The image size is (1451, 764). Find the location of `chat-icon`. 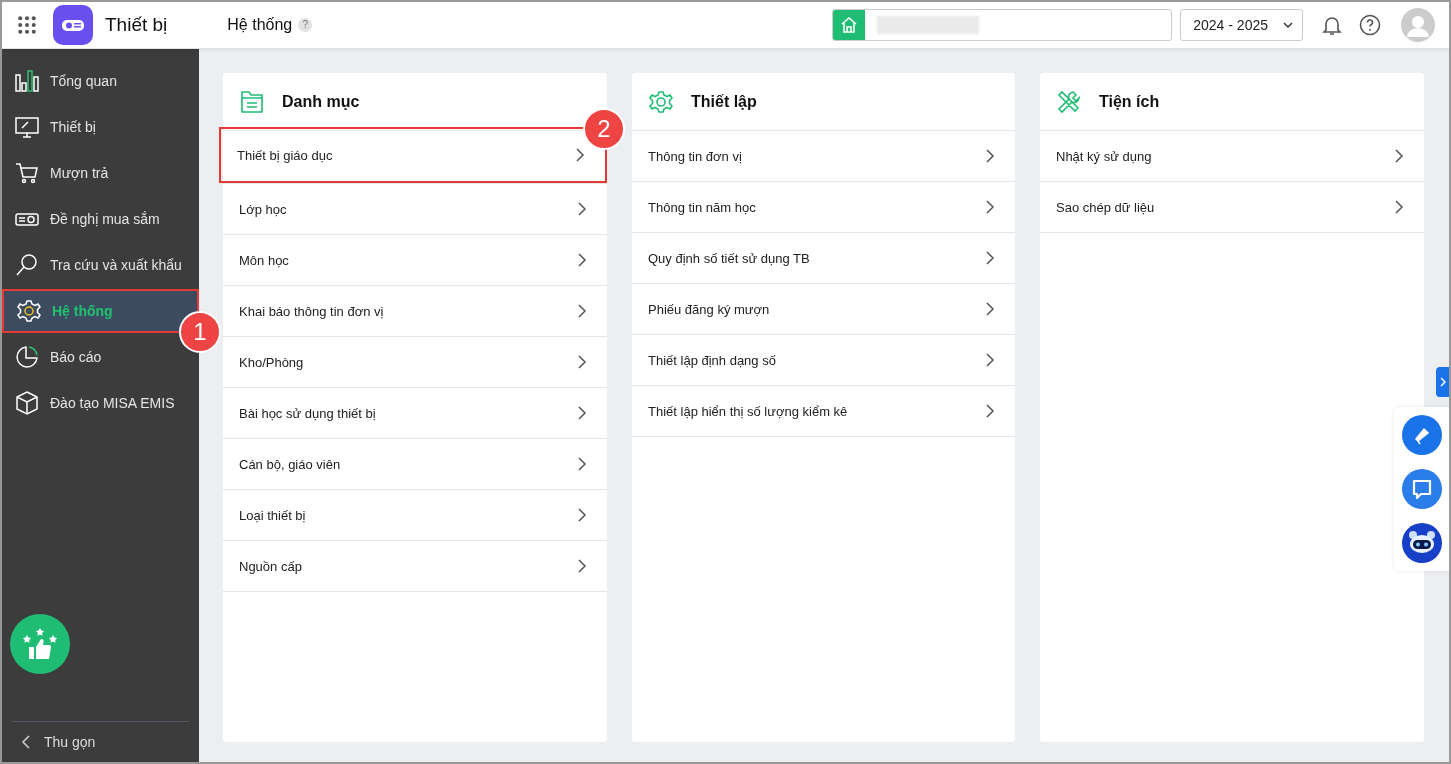

chat-icon is located at coordinates (1422, 489).